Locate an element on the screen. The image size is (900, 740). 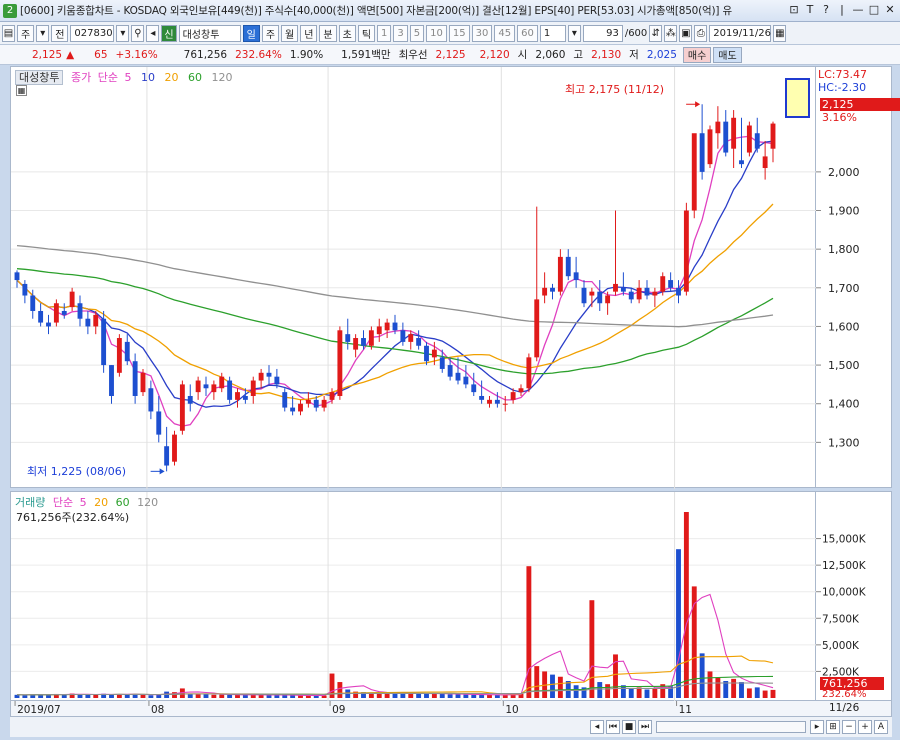
stop-icon: ■ is located at coordinates (629, 727).